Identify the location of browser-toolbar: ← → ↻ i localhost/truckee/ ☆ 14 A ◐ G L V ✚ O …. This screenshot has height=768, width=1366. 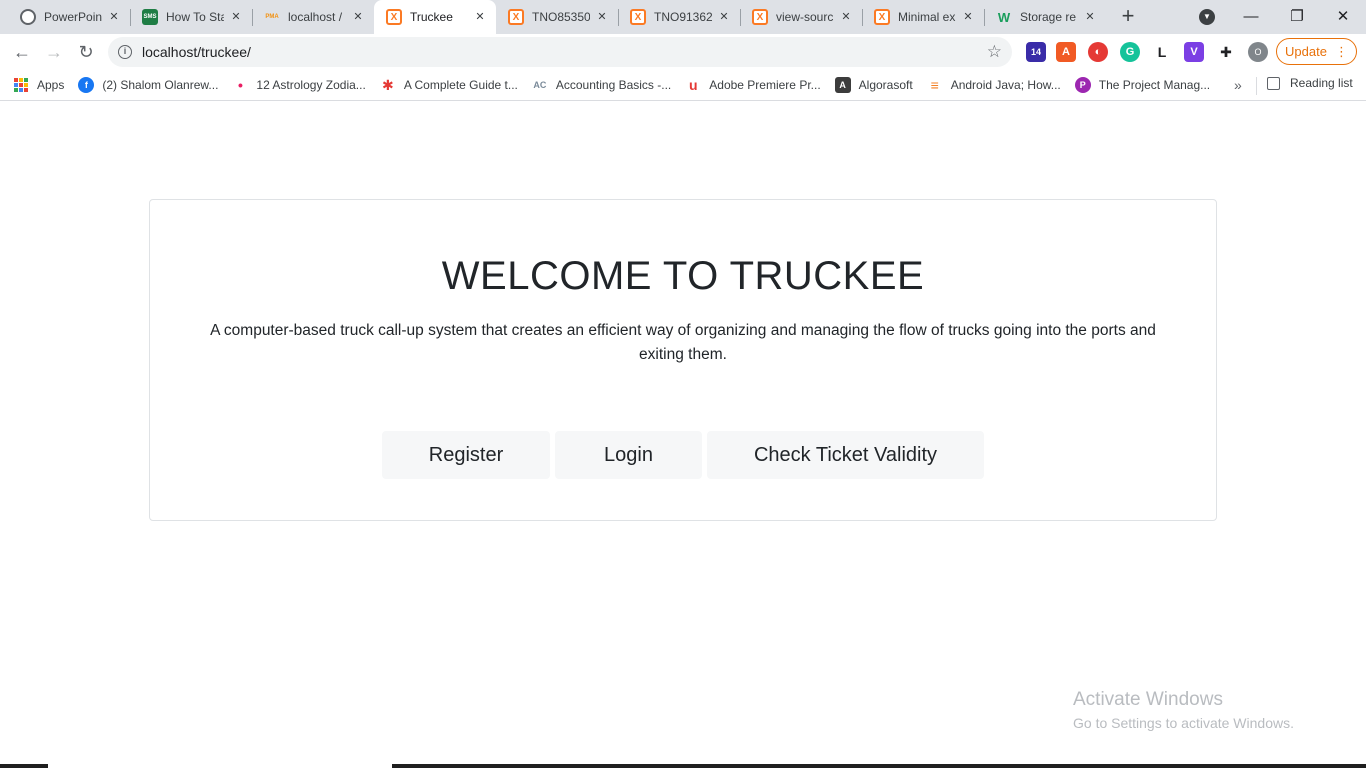
(683, 52).